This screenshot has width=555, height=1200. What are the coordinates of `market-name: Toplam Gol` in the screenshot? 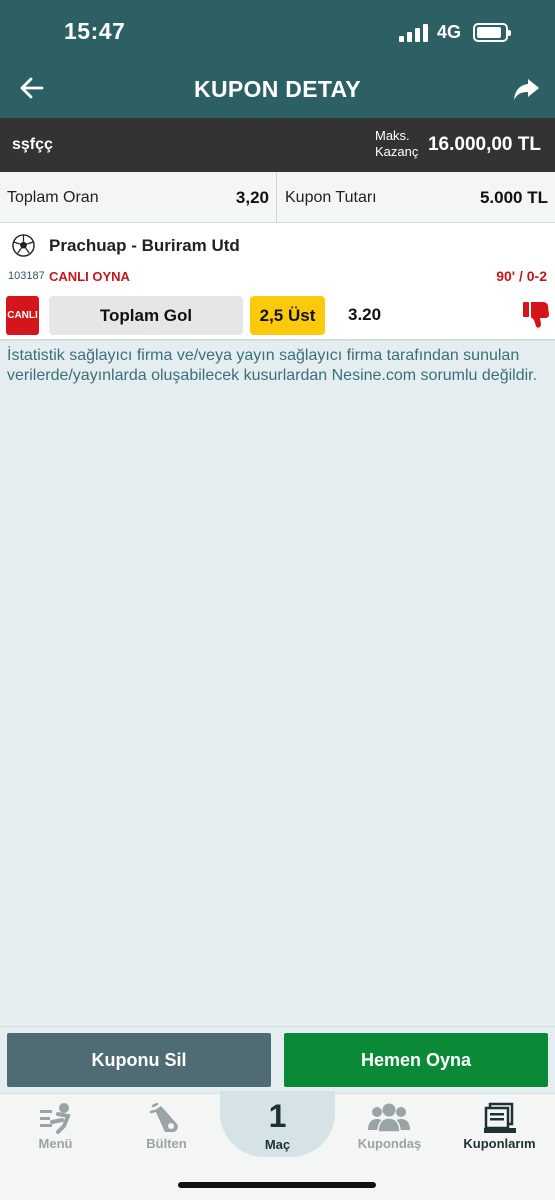 It's located at (146, 315).